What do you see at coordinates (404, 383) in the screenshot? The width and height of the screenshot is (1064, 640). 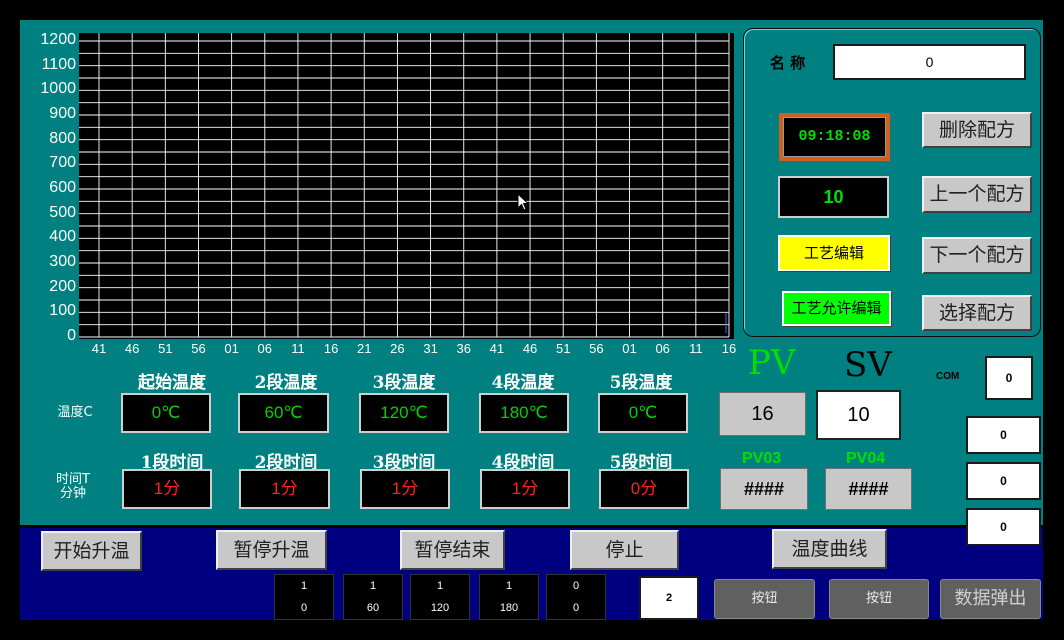 I see `temp-header-3: 3段温度` at bounding box center [404, 383].